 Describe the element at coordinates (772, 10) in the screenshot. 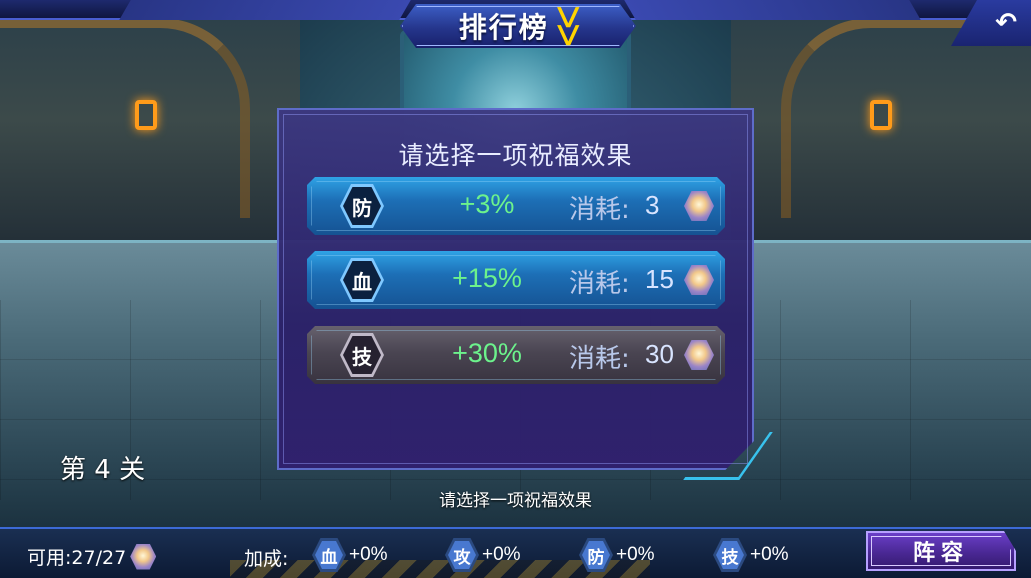

I see `top-bar-right-wing` at that location.